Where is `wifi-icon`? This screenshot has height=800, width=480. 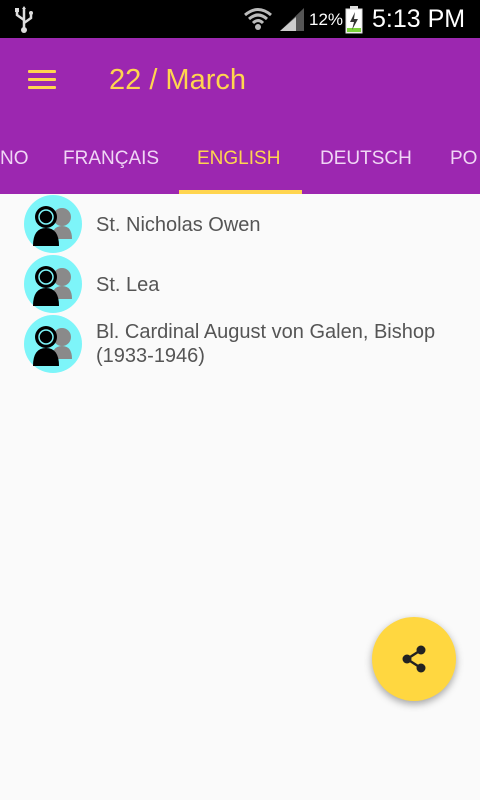 wifi-icon is located at coordinates (258, 21).